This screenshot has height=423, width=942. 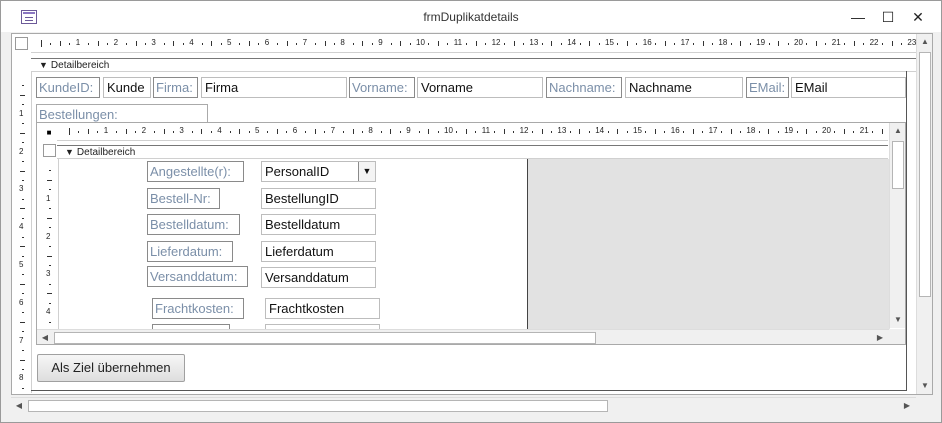 I want to click on nachname-field: Nachname, so click(x=684, y=87).